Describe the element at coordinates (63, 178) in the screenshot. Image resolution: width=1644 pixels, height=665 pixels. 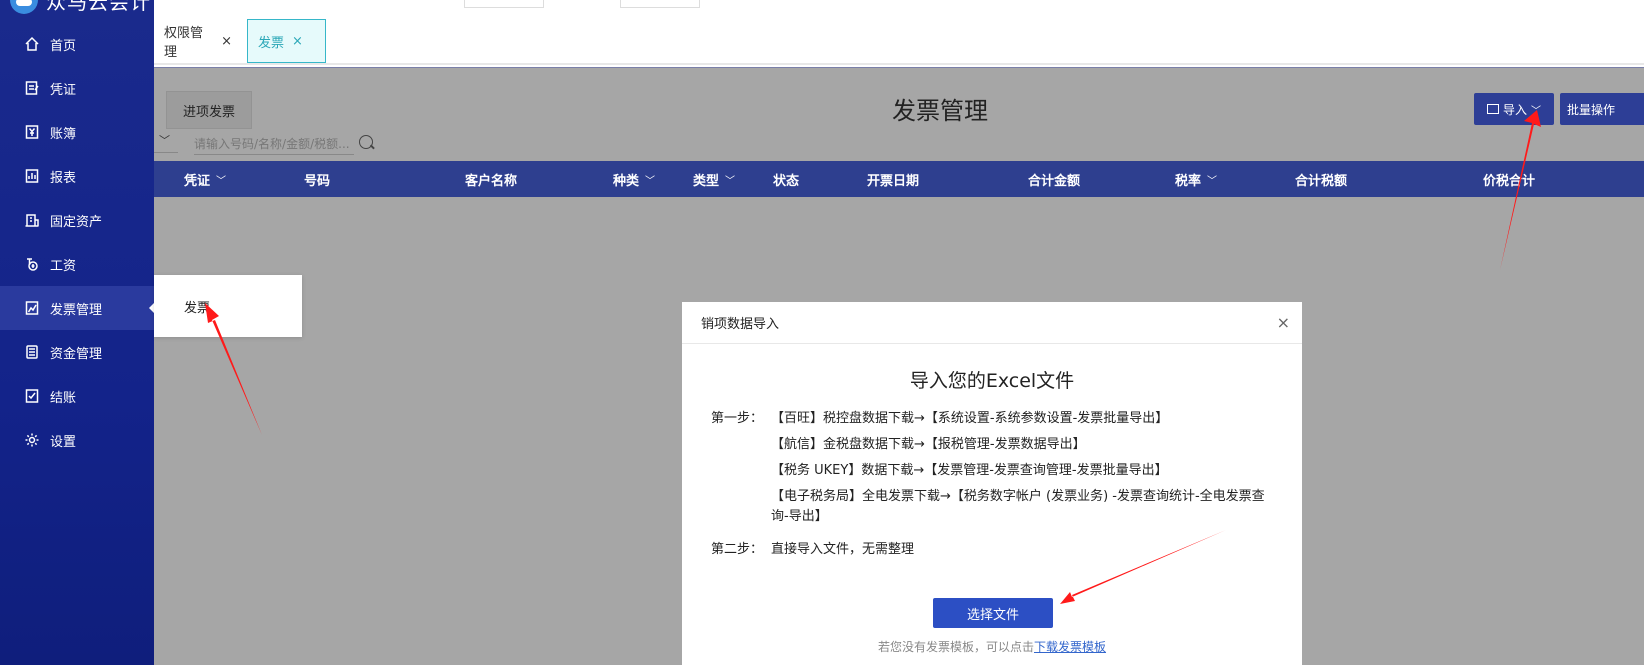
I see `sidebar-item-label: 报表` at that location.